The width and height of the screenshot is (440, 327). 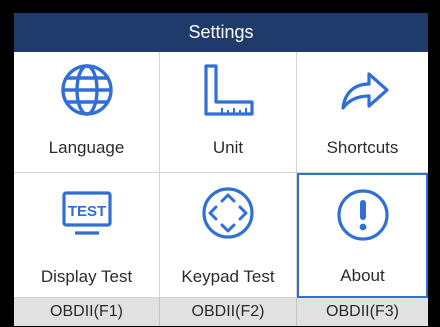 What do you see at coordinates (228, 213) in the screenshot?
I see `keypad-icon` at bounding box center [228, 213].